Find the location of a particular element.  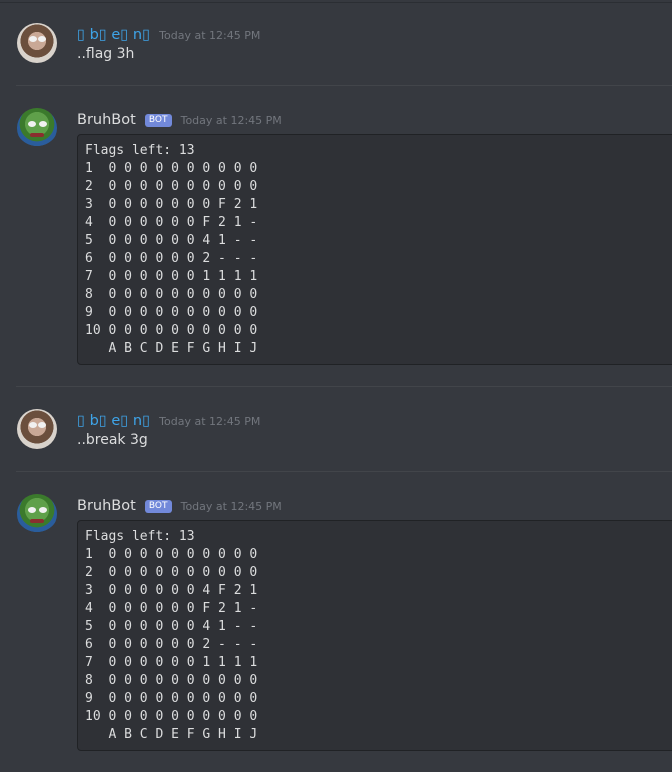

top-divider is located at coordinates (336, 2).